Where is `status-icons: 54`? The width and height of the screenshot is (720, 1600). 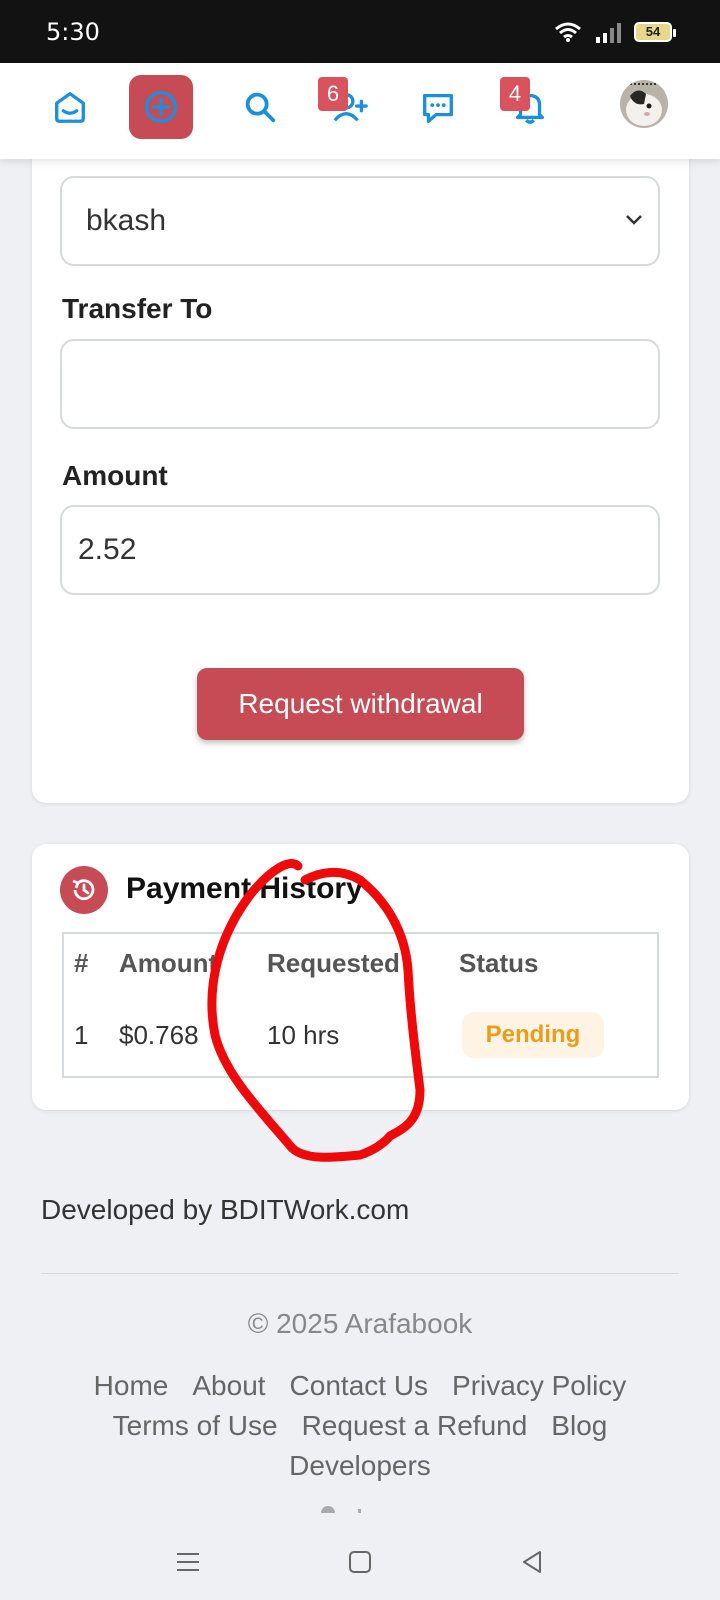 status-icons: 54 is located at coordinates (615, 32).